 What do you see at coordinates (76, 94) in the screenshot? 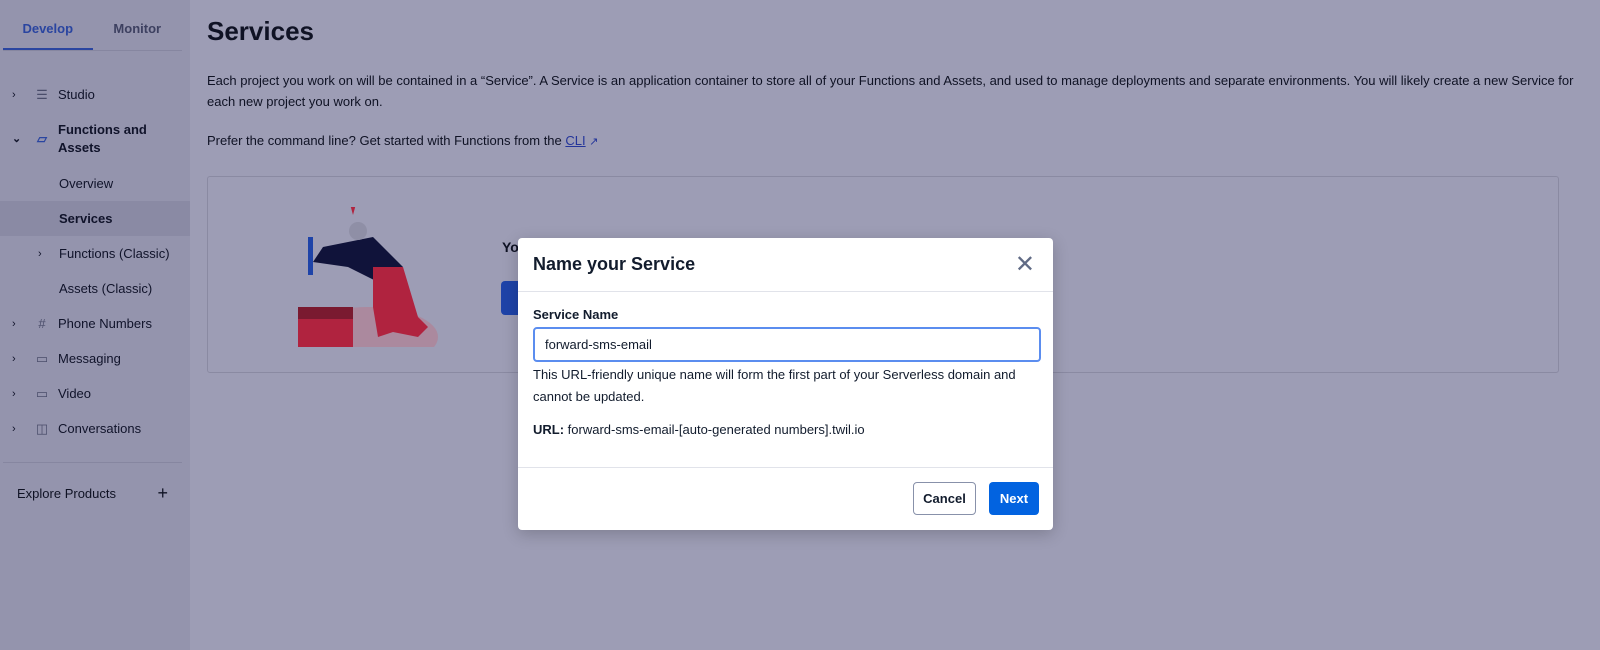
I see `sidebar-item-label: Studio` at bounding box center [76, 94].